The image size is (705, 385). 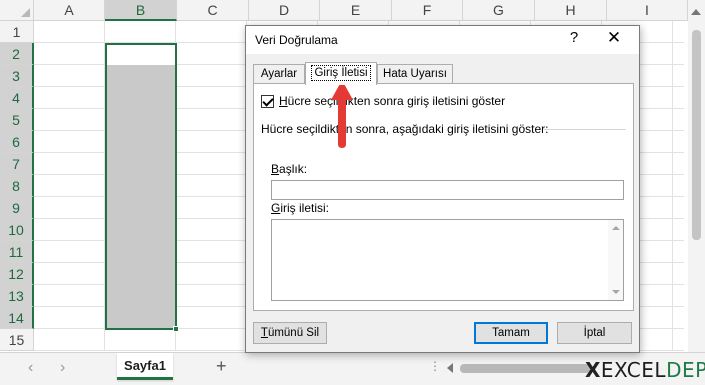 I want to click on column-header-d: D, so click(x=284, y=10).